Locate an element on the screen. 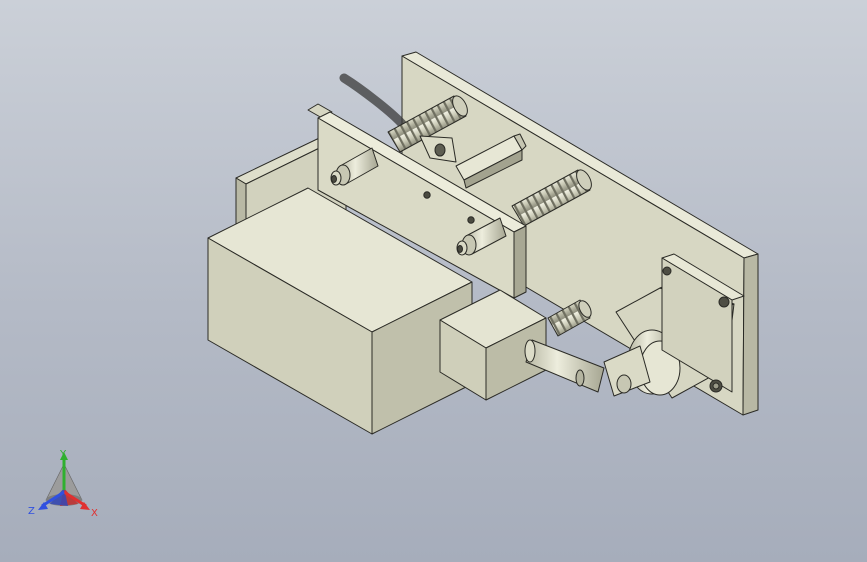 The width and height of the screenshot is (867, 562). z-axis-label: Z is located at coordinates (31, 511).